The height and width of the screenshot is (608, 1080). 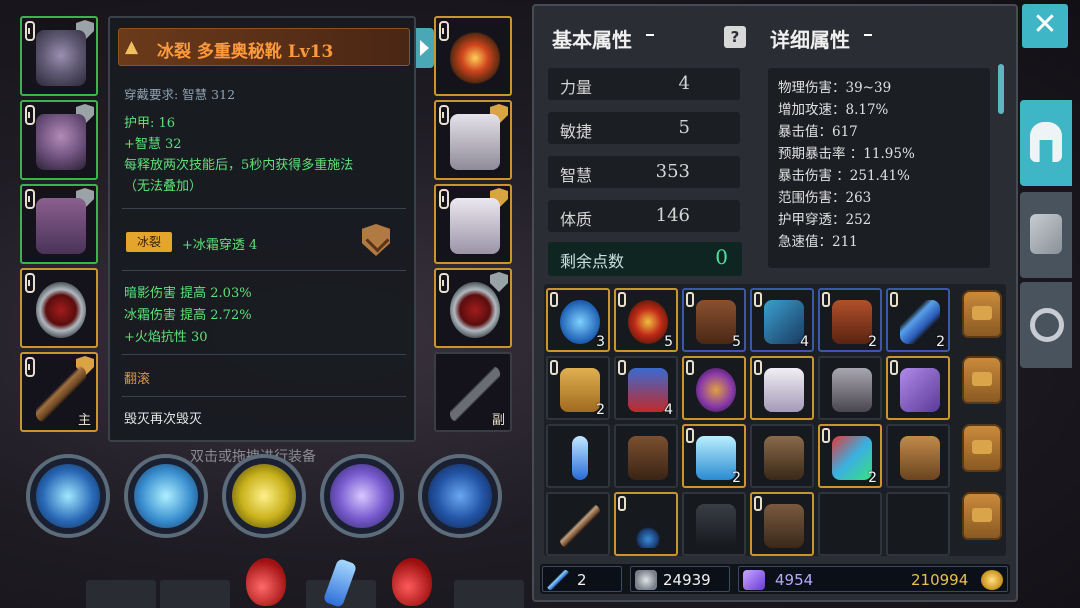 I want to click on equip-slot-amulet, so click(x=473, y=56).